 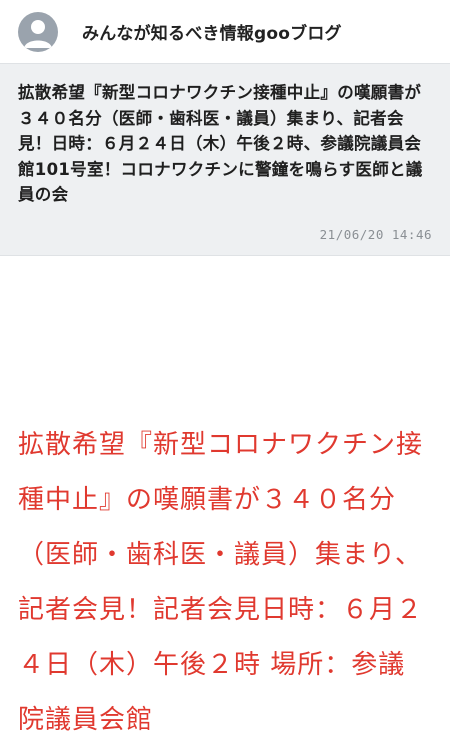 I want to click on blog-title-link: みんなが知るべき情報gooブログ, so click(x=212, y=31).